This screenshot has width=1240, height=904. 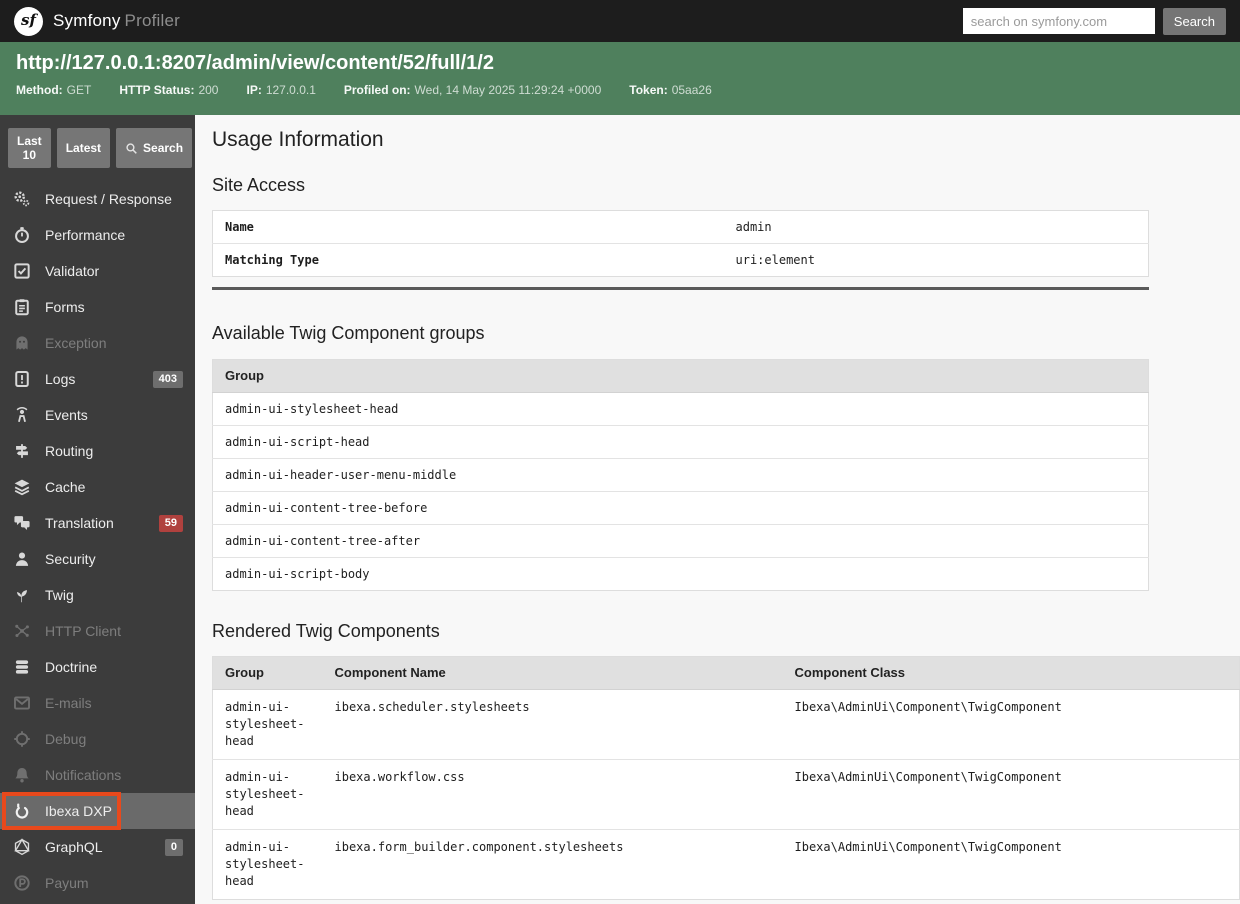 I want to click on logo-glyph: sf, so click(x=28, y=19).